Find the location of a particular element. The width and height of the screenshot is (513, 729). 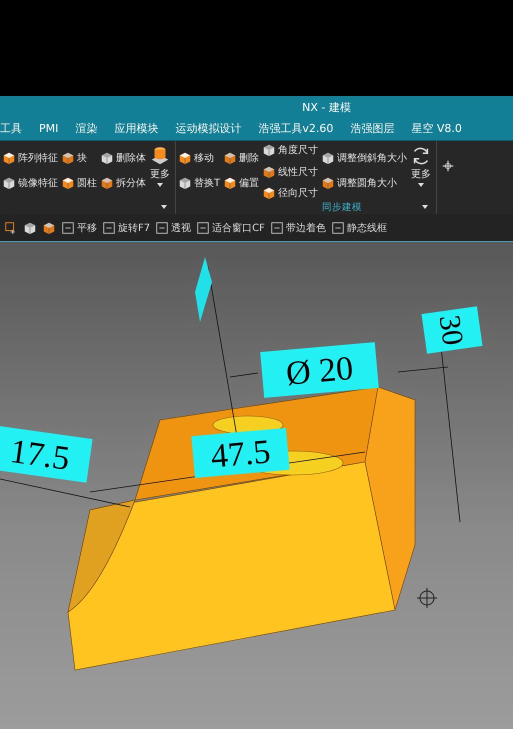

ribbon-button: 阵列特征 is located at coordinates (30, 157).